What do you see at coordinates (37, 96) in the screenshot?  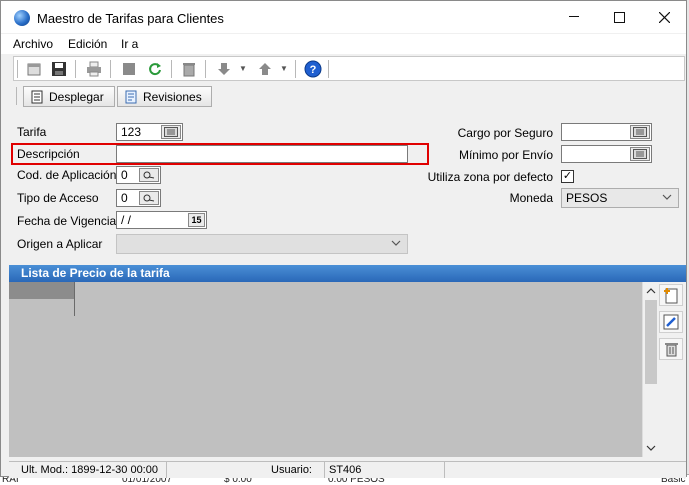 I see `document-icon` at bounding box center [37, 96].